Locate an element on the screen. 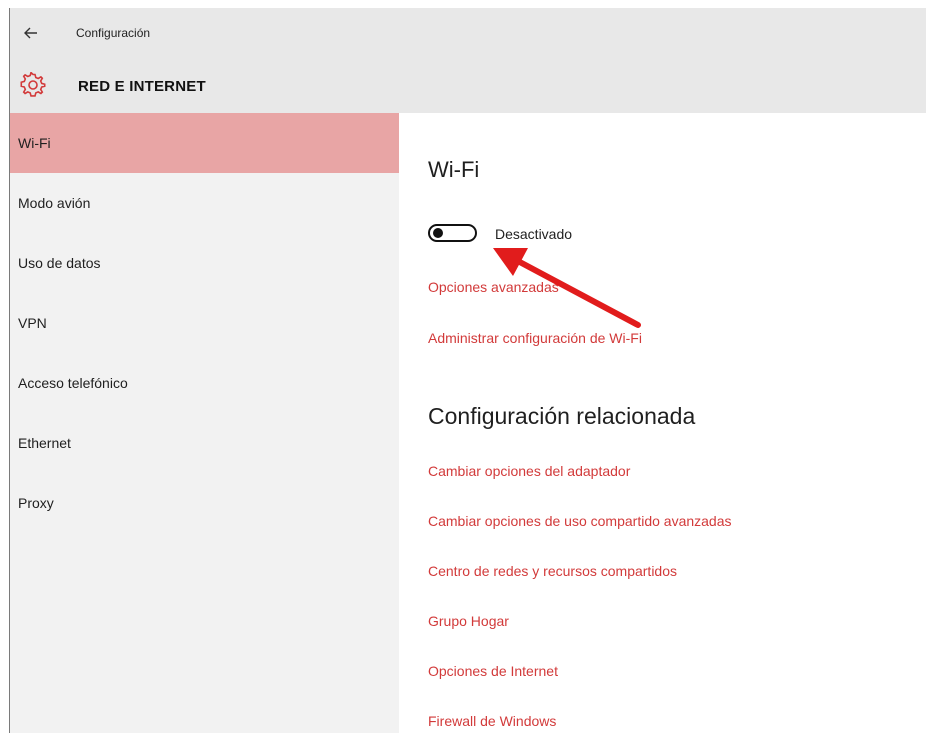  sidebar-item-label: Proxy is located at coordinates (36, 503).